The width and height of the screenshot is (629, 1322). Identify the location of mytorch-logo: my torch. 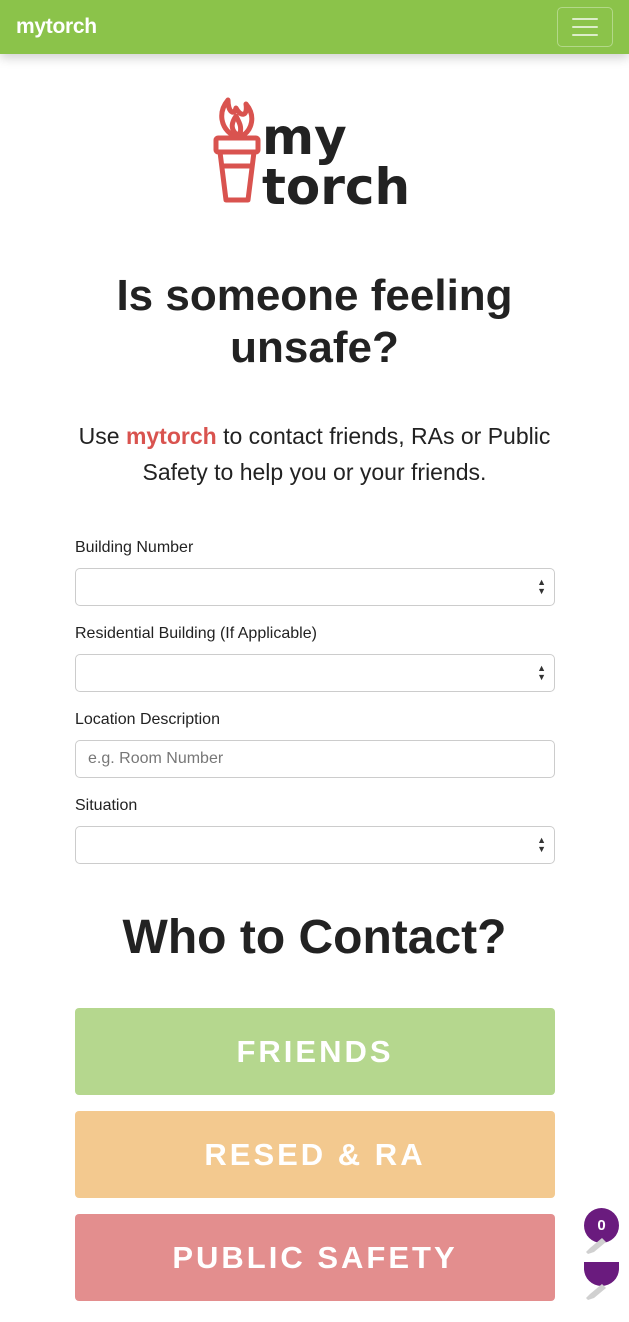
(311, 153).